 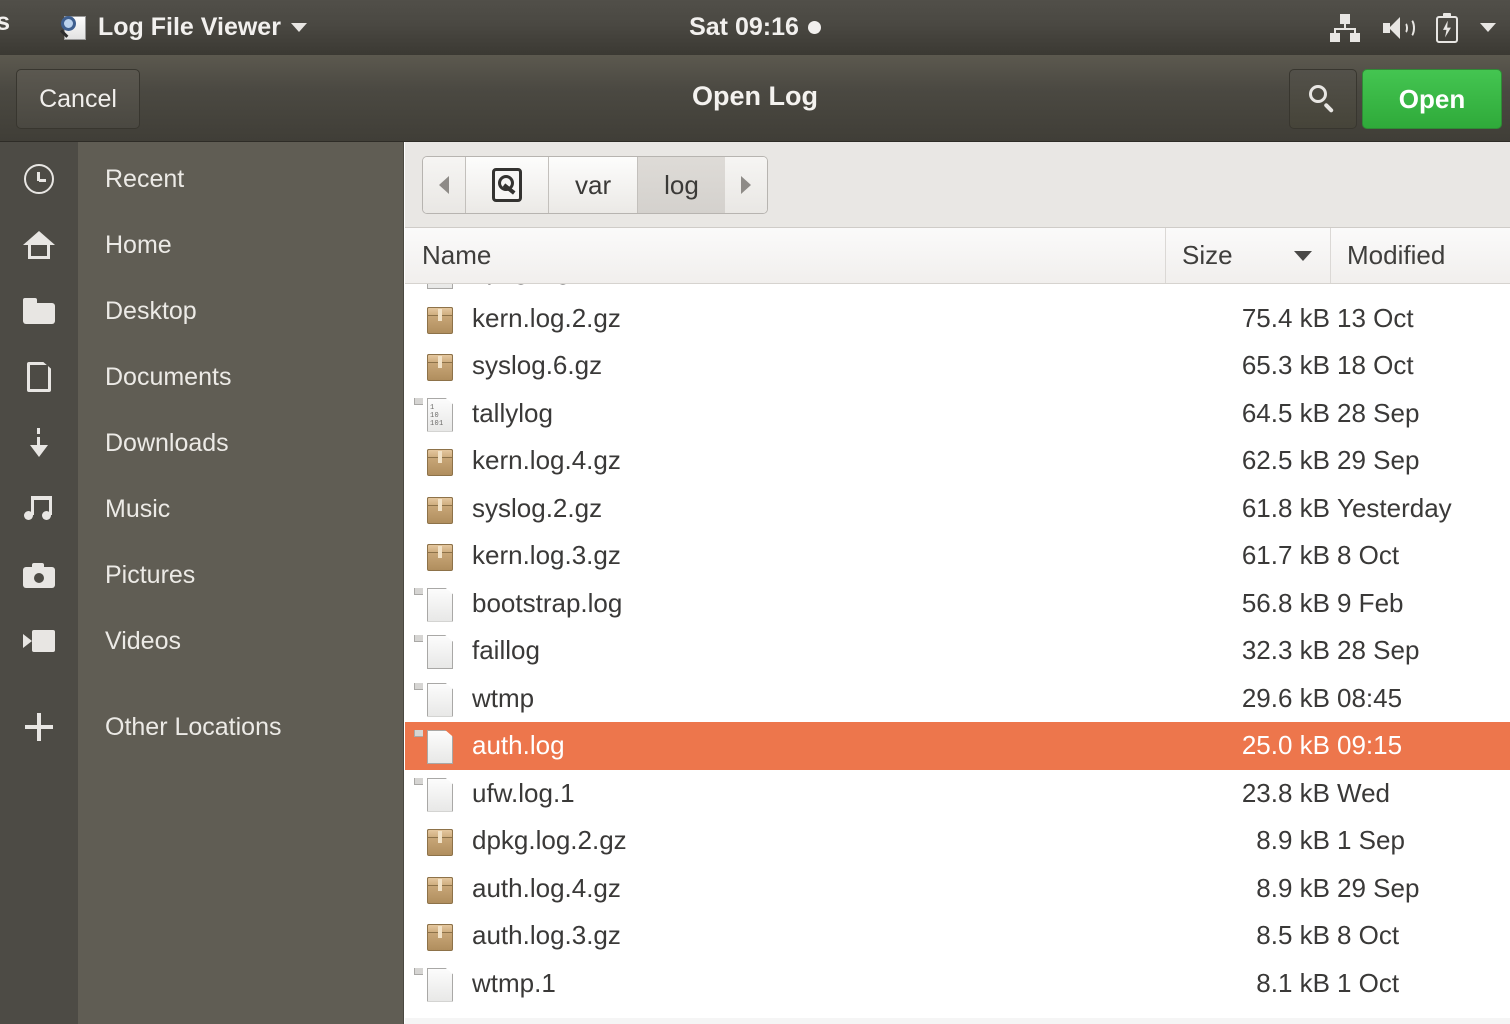 What do you see at coordinates (745, 185) in the screenshot?
I see `breadcrumb-forward-button` at bounding box center [745, 185].